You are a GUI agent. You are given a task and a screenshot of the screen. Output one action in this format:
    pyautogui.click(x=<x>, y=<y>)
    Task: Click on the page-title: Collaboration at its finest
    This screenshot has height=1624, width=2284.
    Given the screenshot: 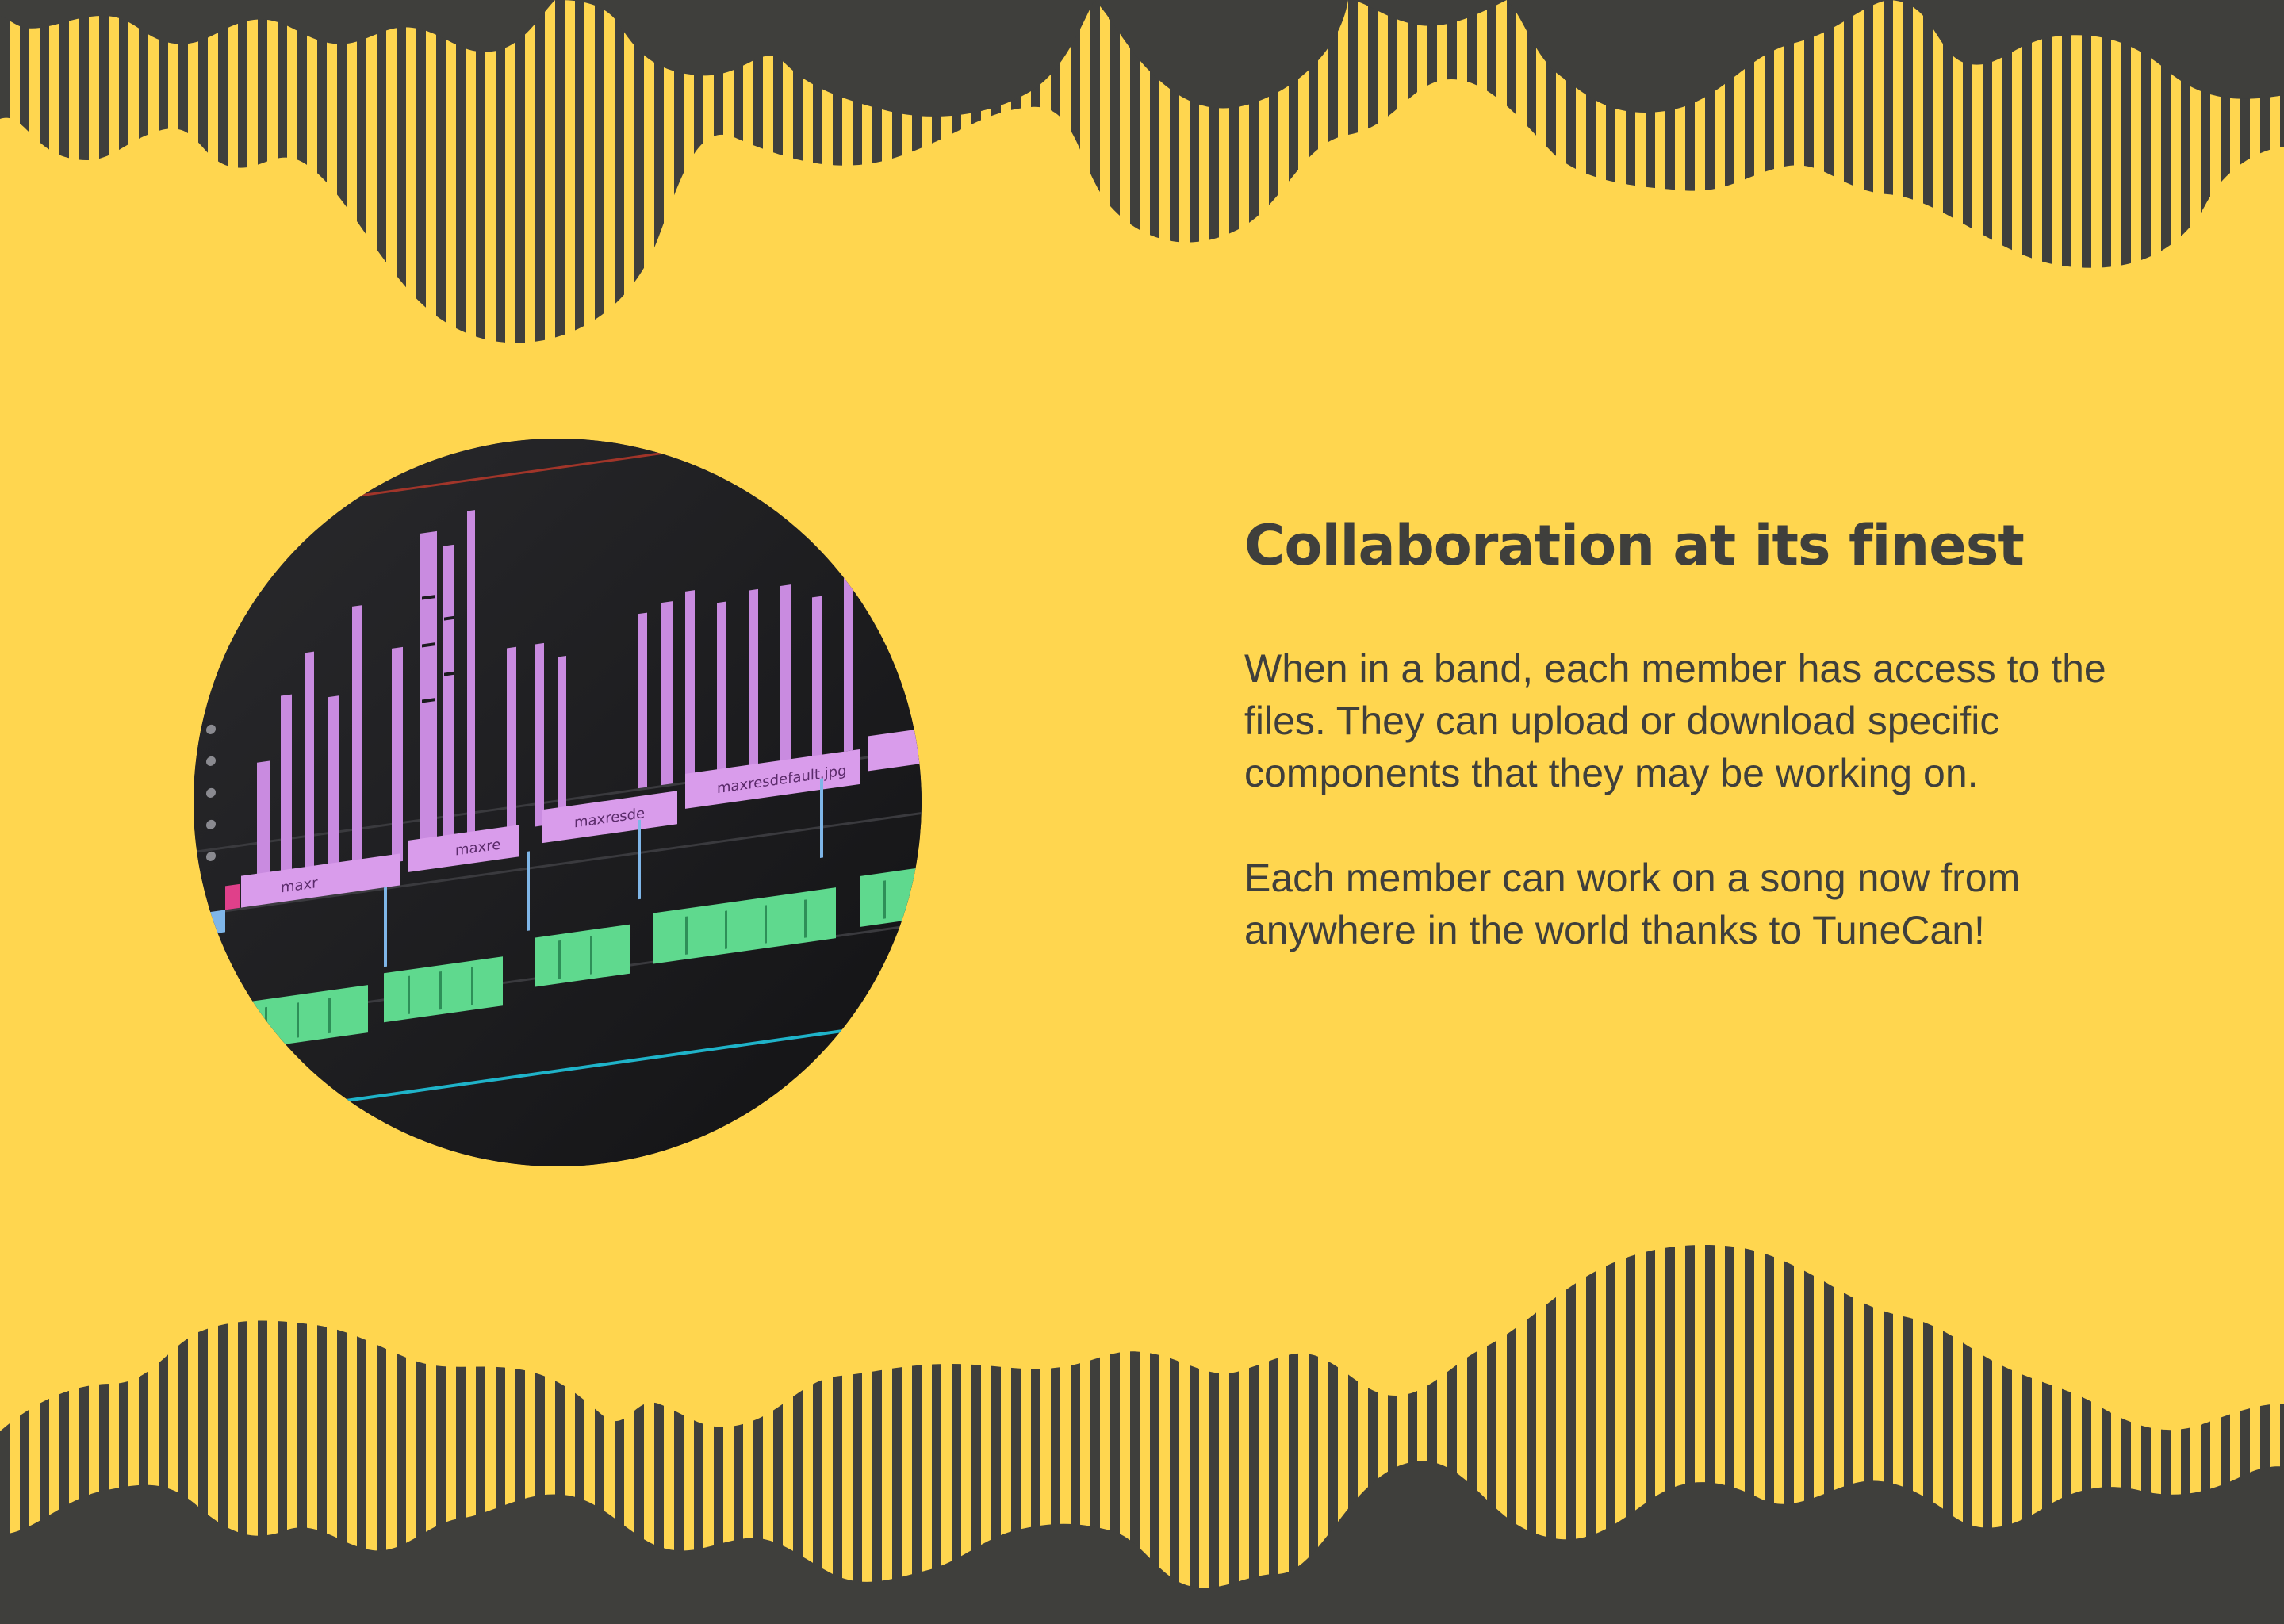 What is the action you would take?
    pyautogui.click(x=1634, y=545)
    